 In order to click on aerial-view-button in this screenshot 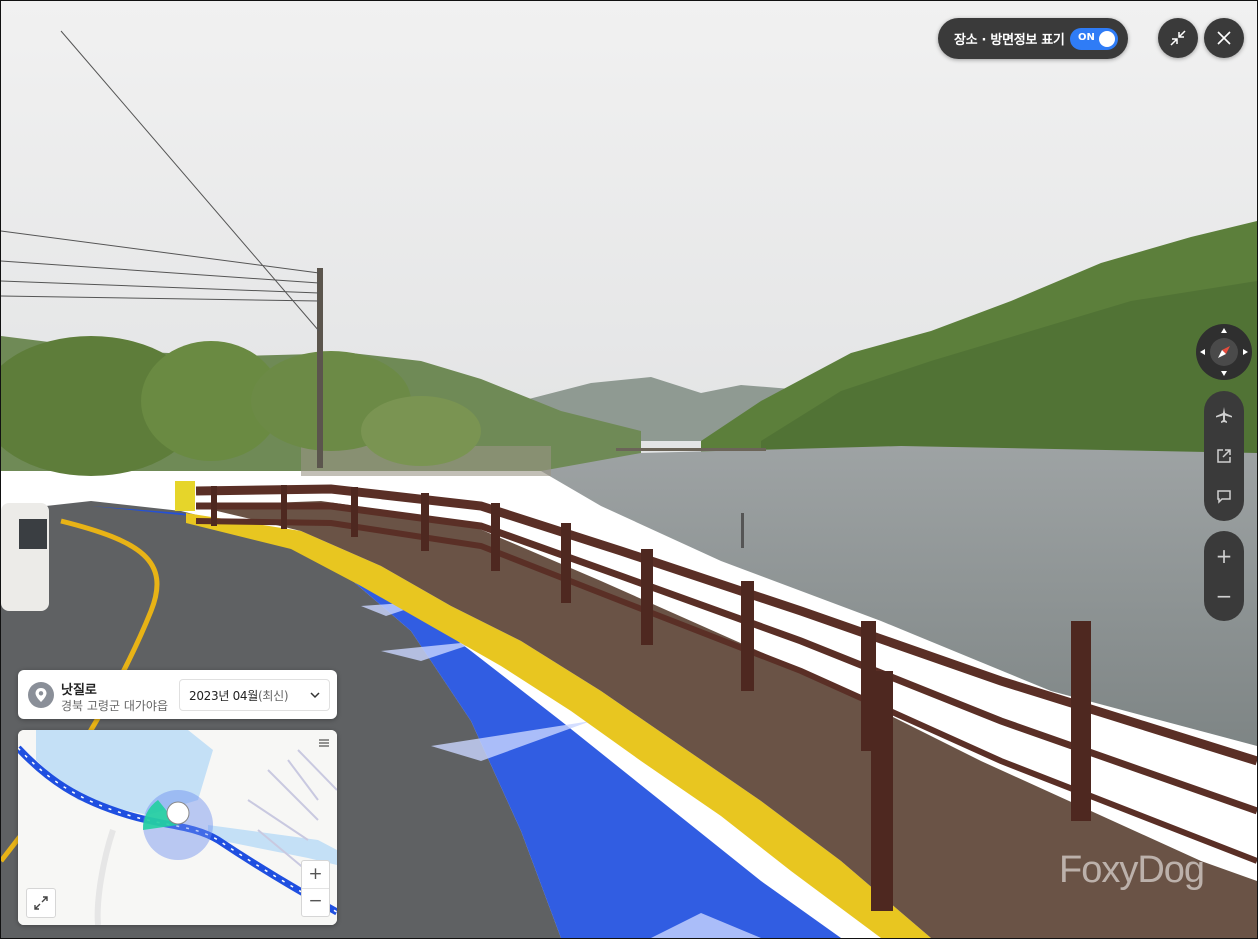, I will do `click(1224, 415)`.